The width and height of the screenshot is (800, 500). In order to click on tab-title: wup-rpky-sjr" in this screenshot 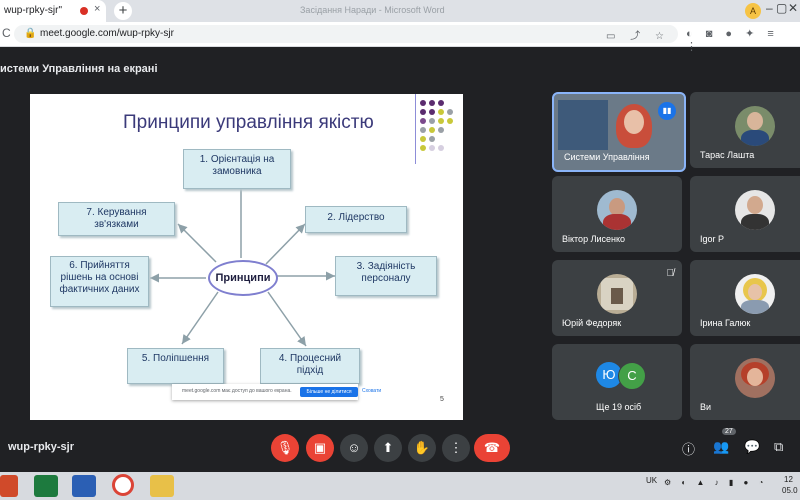, I will do `click(33, 10)`.